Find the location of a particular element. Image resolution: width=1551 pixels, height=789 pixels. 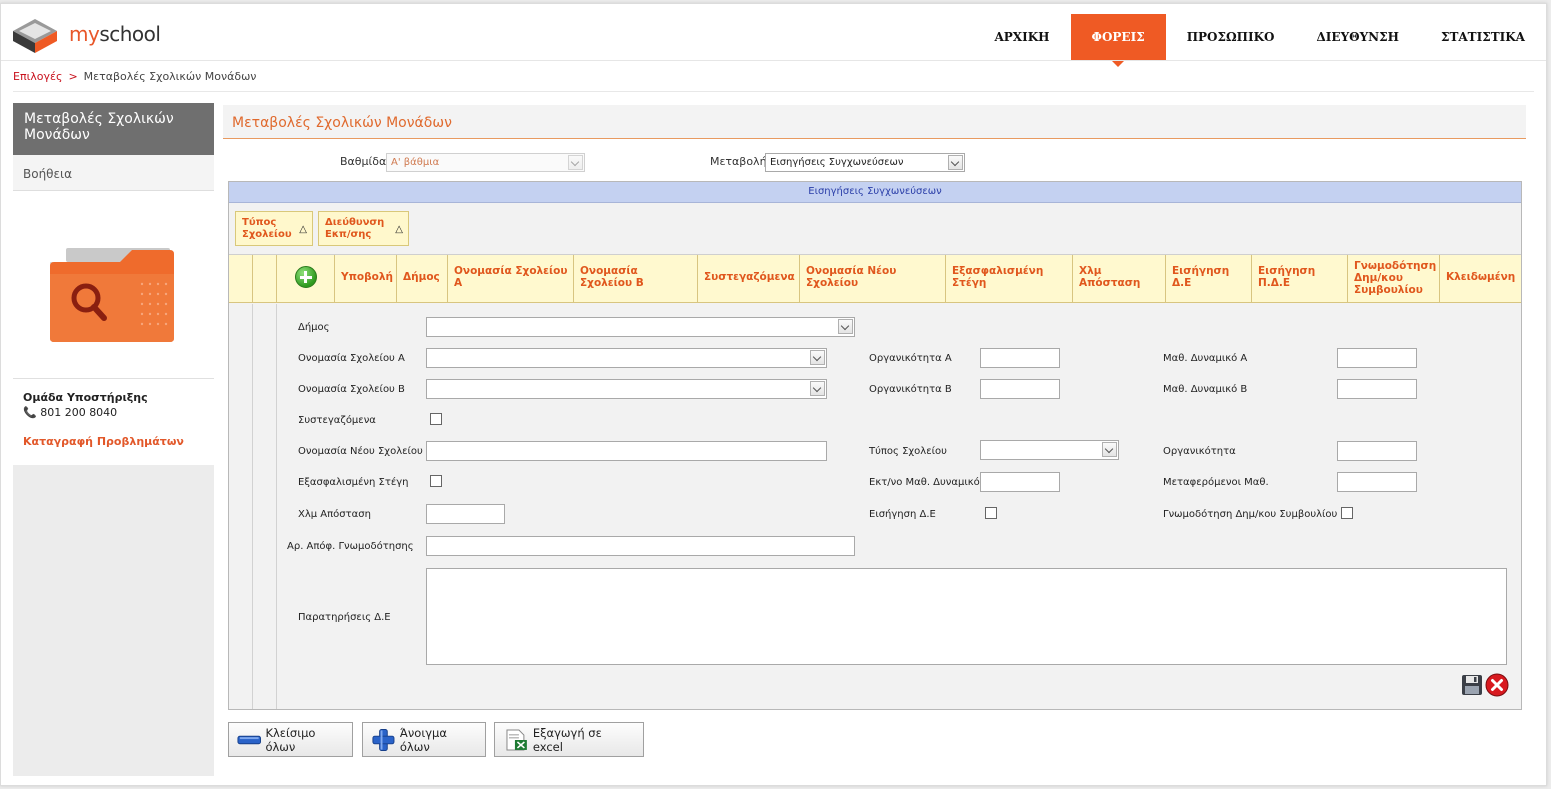

change-select-value: Εισηγήσεις Συγχωνεύσεων is located at coordinates (837, 162).